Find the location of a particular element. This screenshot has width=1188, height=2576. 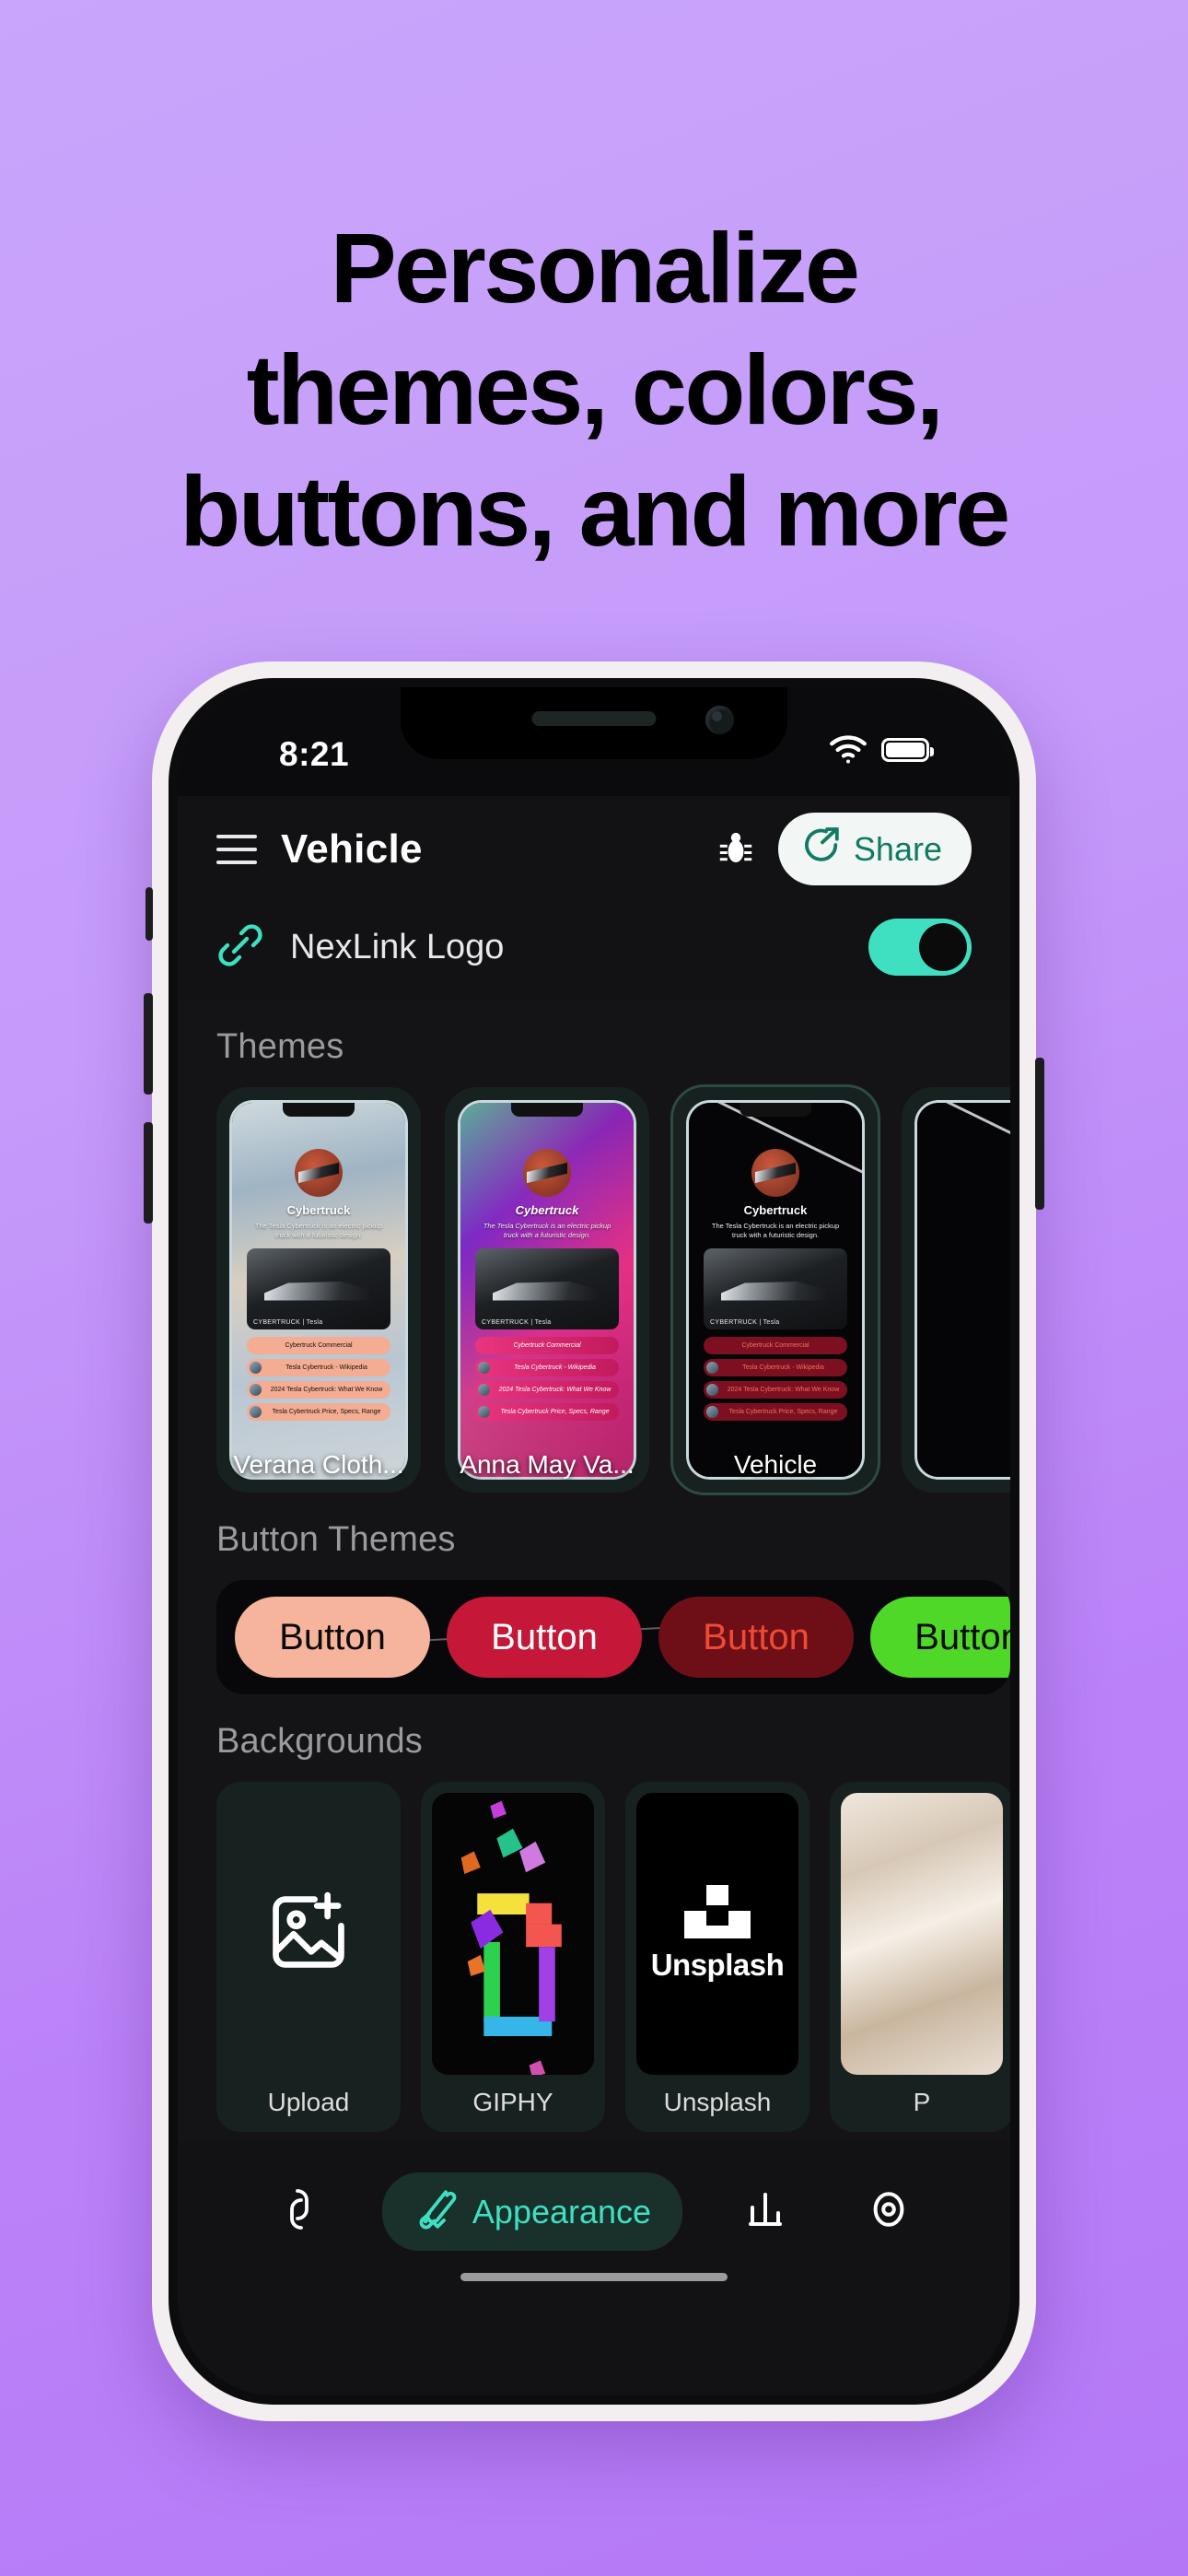

background-option-upload: Upload is located at coordinates (308, 1957).